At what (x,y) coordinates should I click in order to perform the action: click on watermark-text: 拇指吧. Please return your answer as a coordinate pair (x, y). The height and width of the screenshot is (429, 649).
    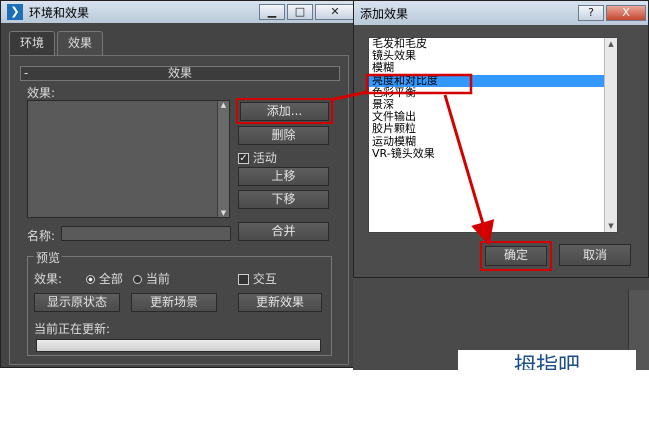
    Looking at the image, I should click on (546, 362).